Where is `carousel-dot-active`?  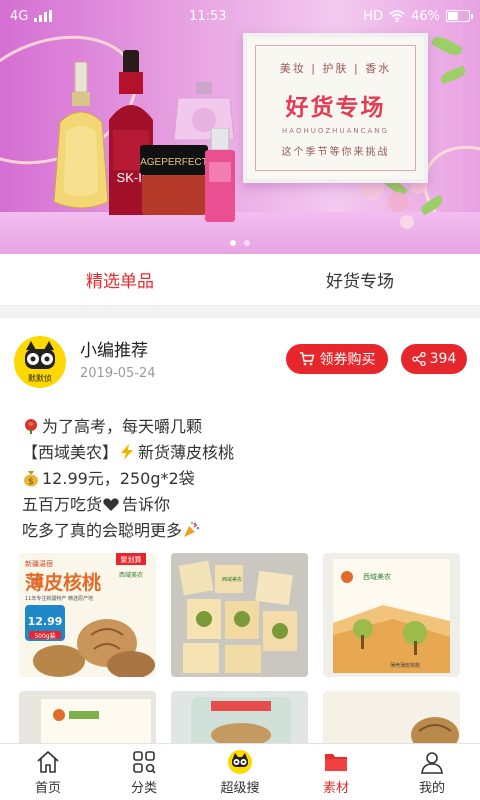
carousel-dot-active is located at coordinates (233, 243).